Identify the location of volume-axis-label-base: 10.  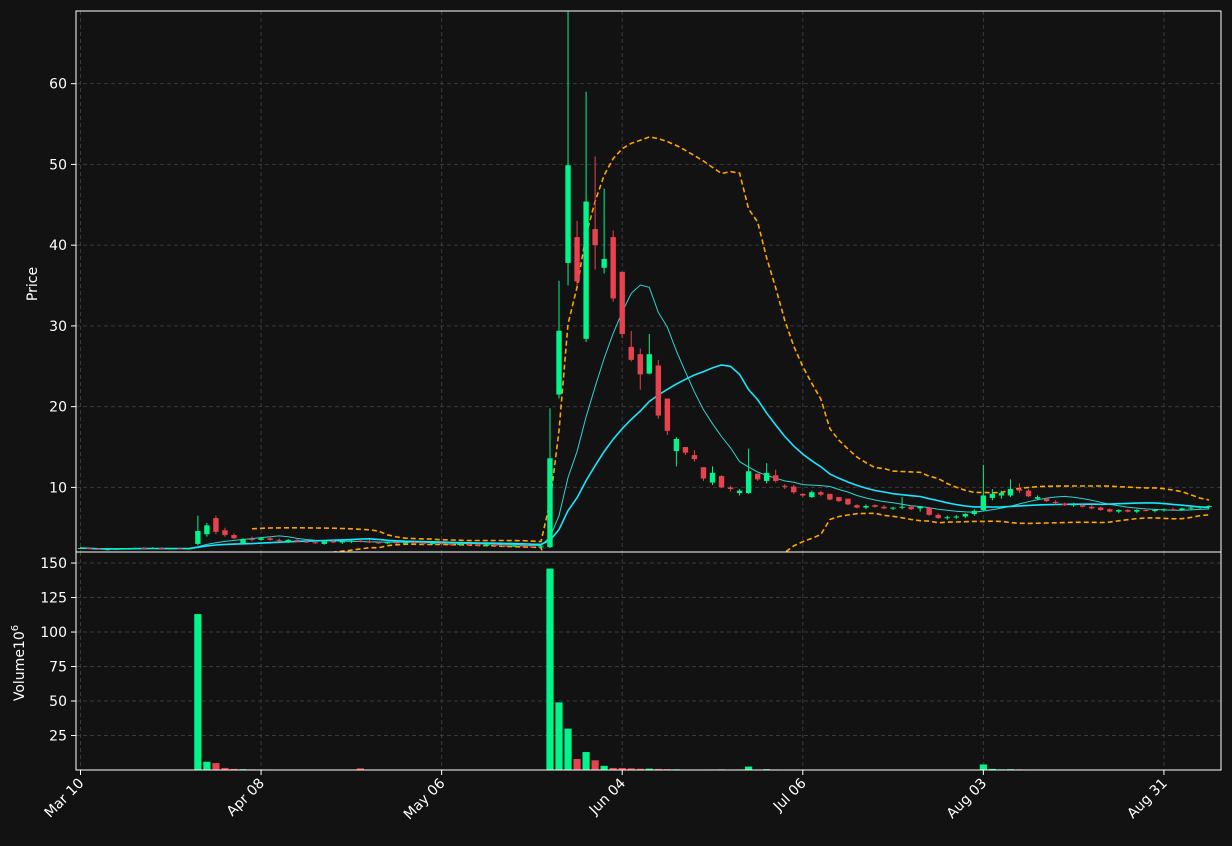
(20, 640).